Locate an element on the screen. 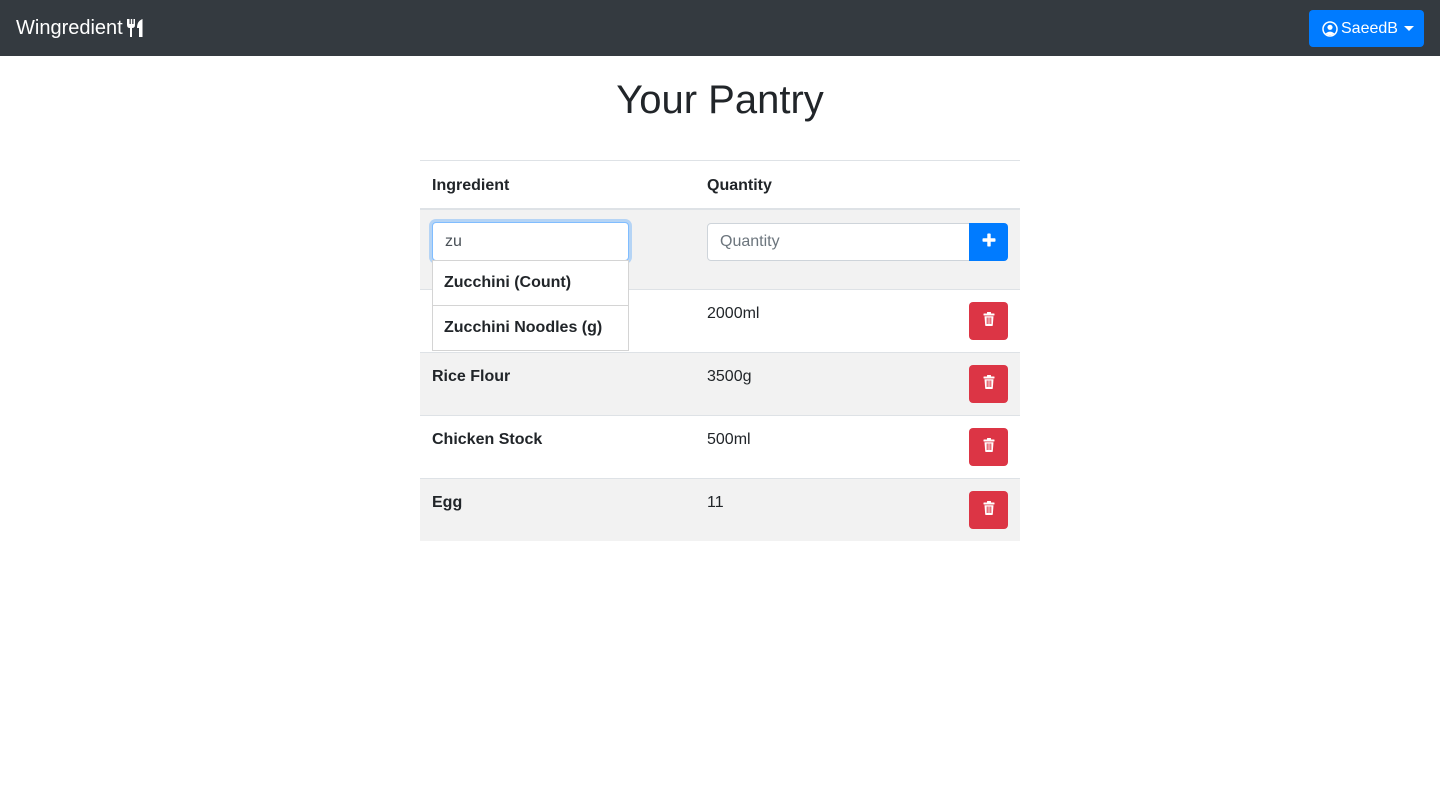  add-ingredient-button is located at coordinates (988, 242).